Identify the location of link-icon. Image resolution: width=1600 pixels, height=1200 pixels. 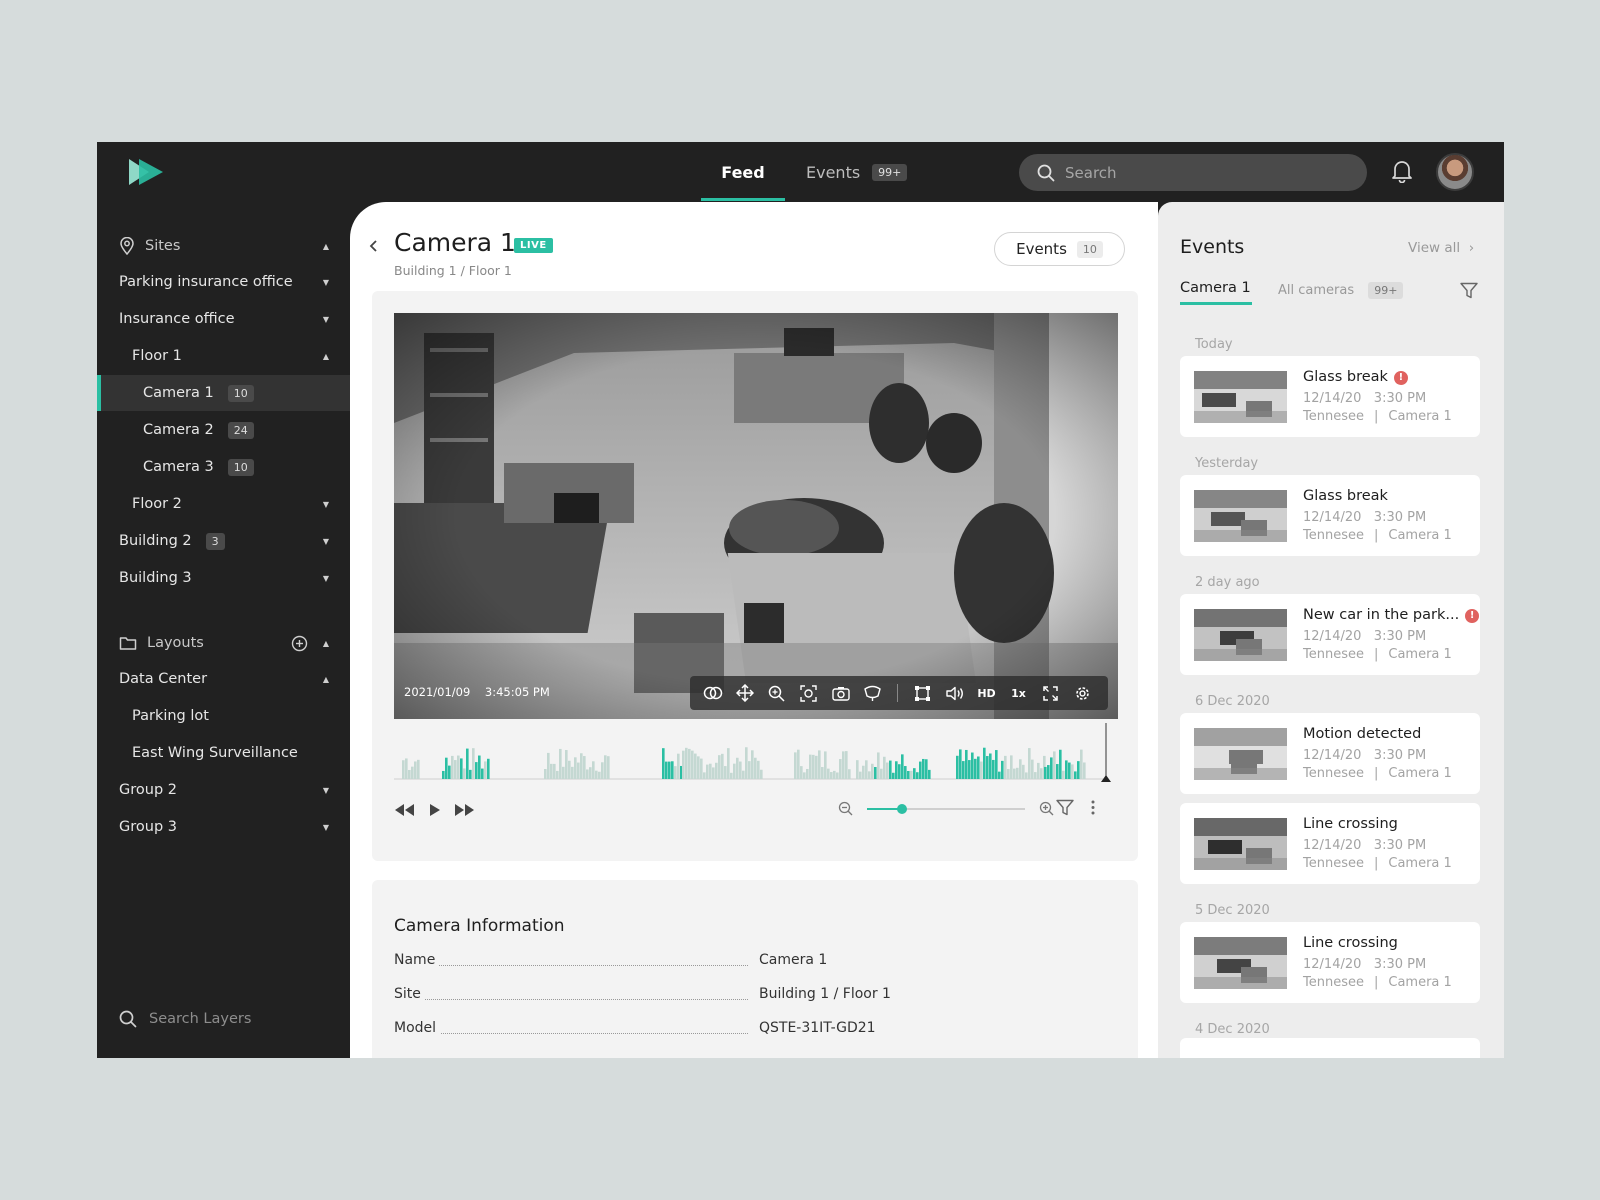
(712, 693).